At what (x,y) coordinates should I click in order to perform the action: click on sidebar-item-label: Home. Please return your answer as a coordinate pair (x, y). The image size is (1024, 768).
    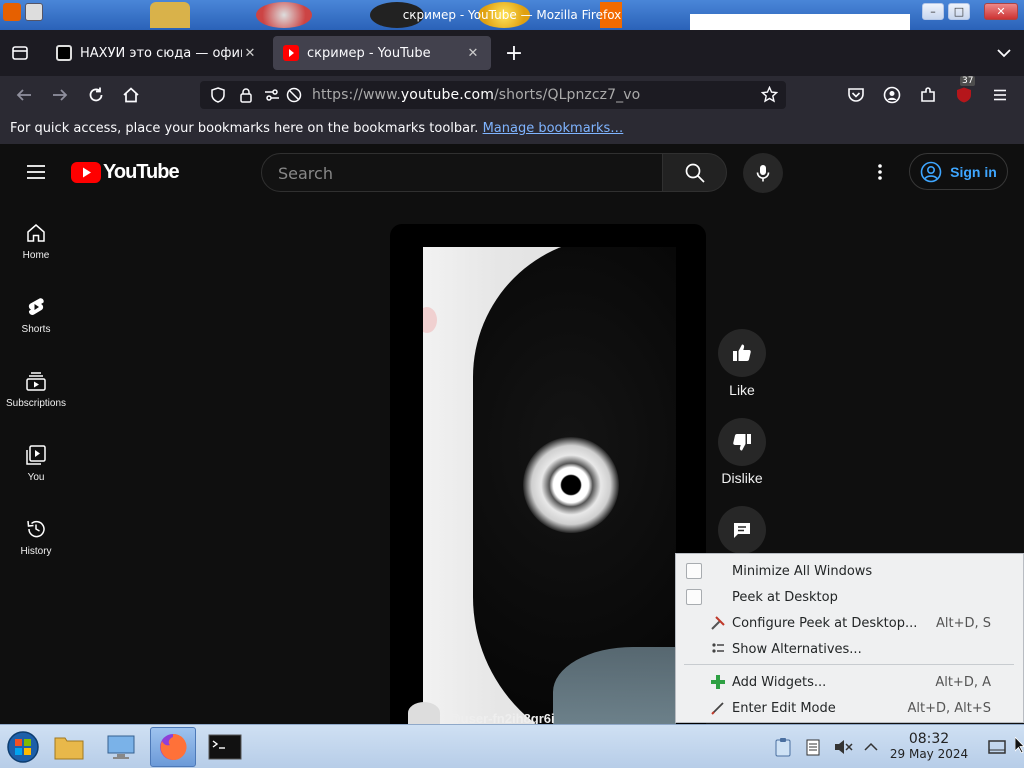
    Looking at the image, I should click on (36, 255).